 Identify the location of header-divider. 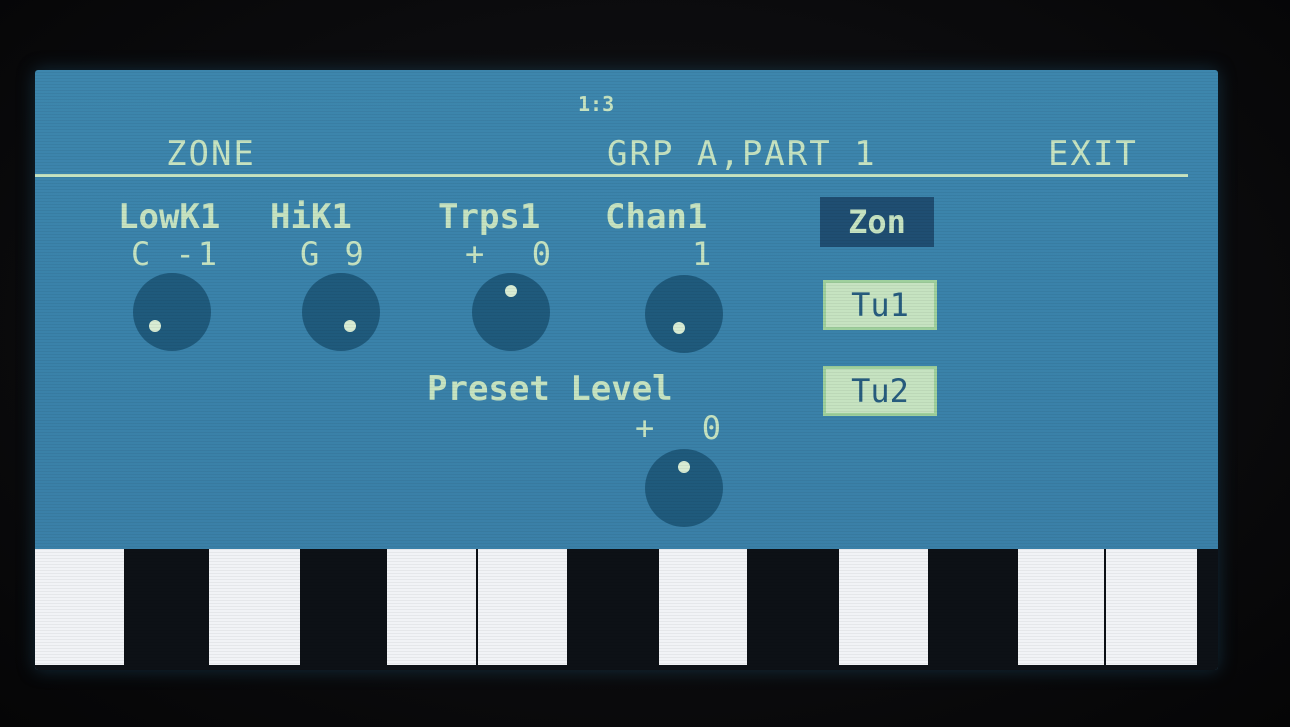
(611, 175).